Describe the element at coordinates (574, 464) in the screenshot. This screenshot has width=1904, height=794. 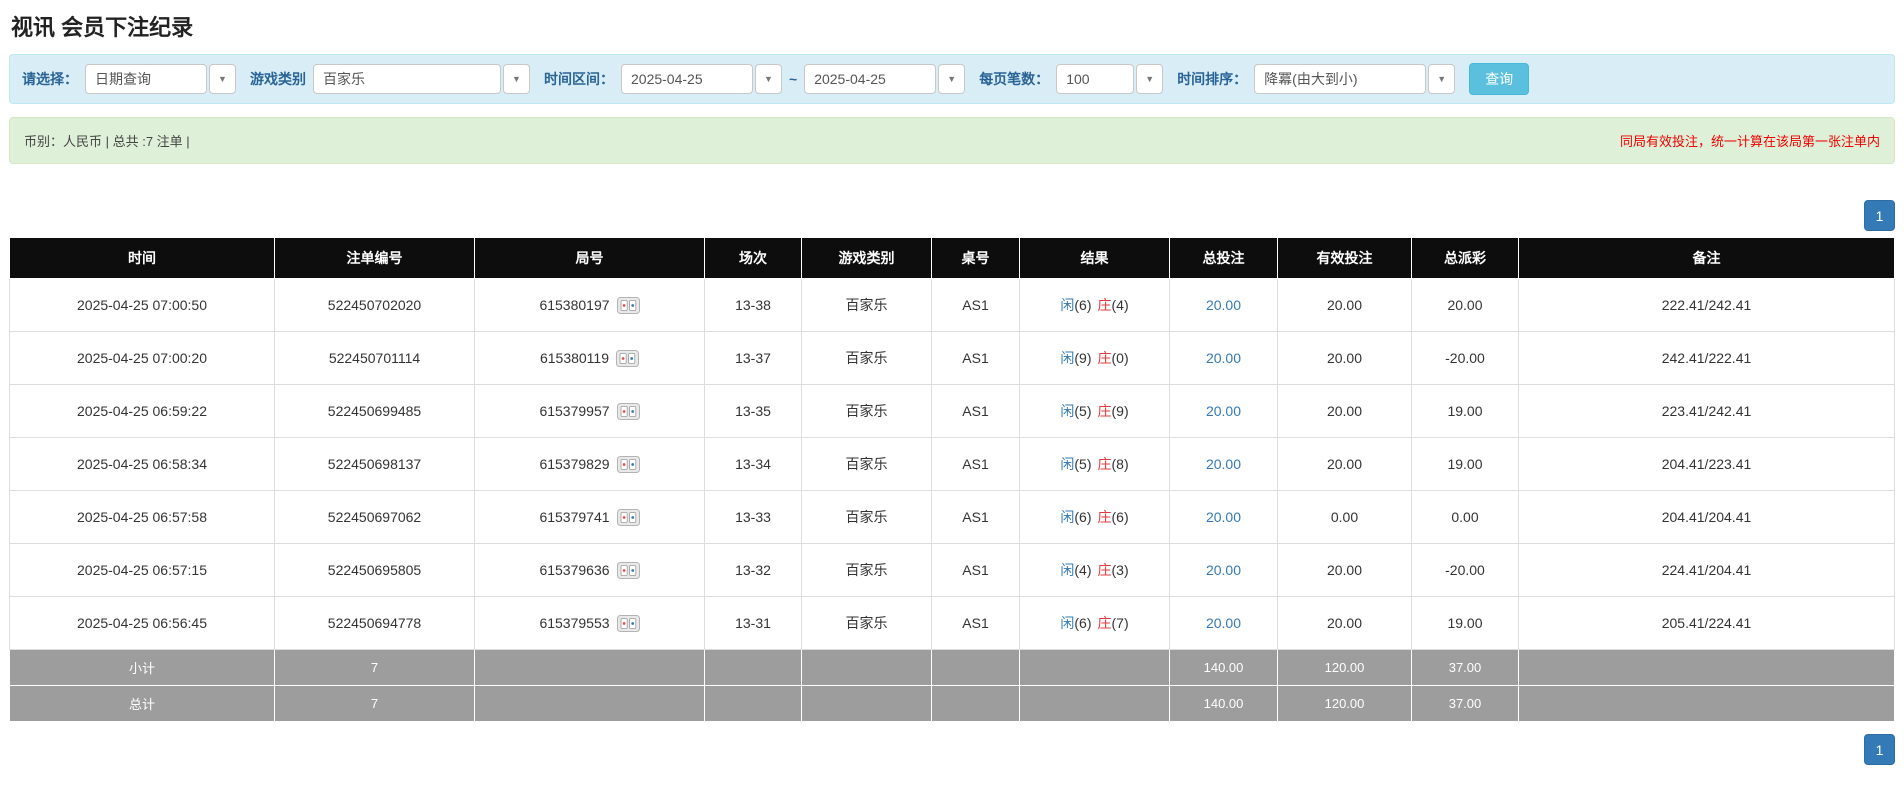
I see `round-number: 615379829` at that location.